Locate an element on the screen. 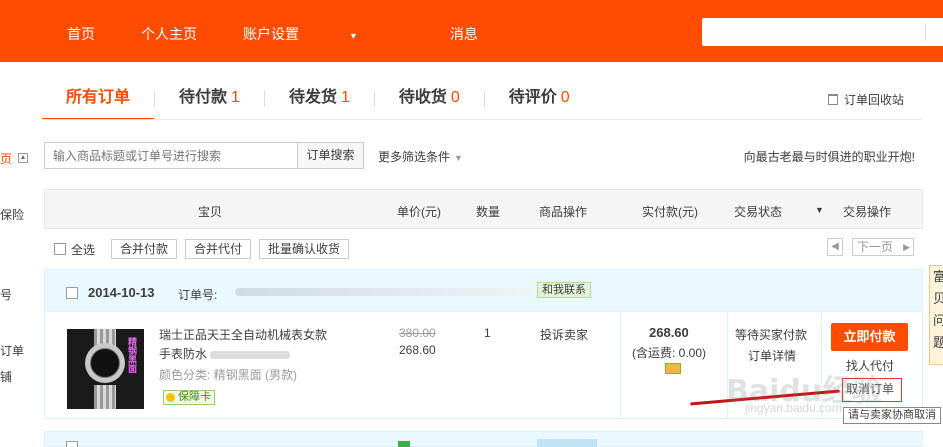  next-page-button: 下一页 ▶ is located at coordinates (883, 247).